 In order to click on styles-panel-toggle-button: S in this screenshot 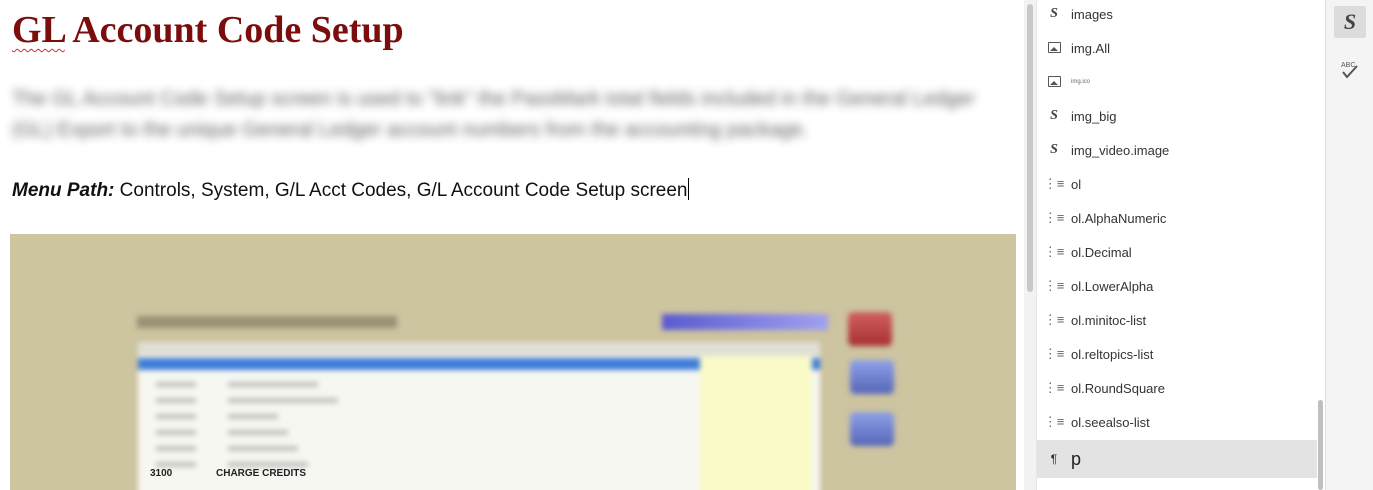, I will do `click(1350, 22)`.